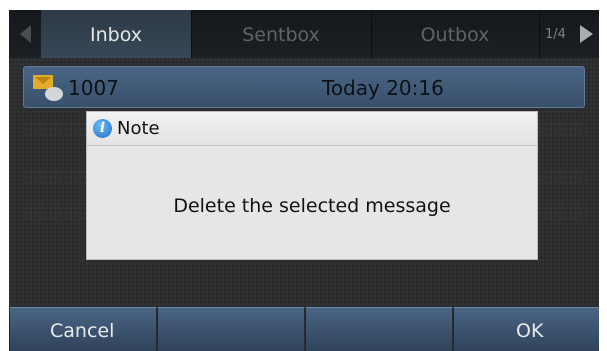 The height and width of the screenshot is (351, 607). What do you see at coordinates (102, 128) in the screenshot?
I see `info-icon: i` at bounding box center [102, 128].